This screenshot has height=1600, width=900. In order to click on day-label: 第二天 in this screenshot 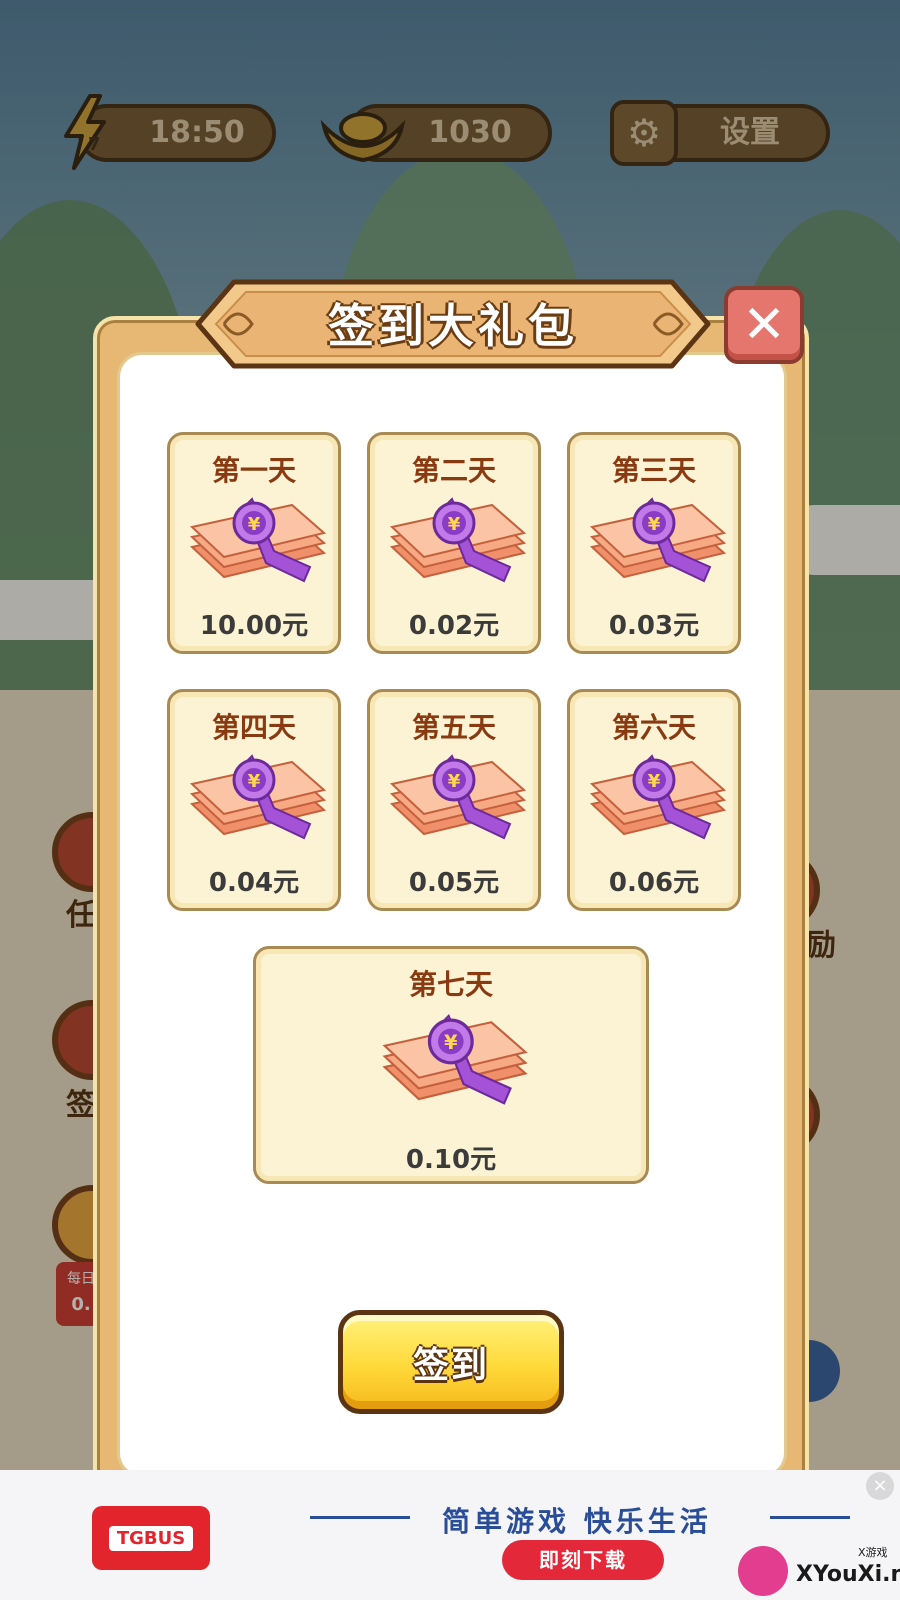, I will do `click(453, 470)`.